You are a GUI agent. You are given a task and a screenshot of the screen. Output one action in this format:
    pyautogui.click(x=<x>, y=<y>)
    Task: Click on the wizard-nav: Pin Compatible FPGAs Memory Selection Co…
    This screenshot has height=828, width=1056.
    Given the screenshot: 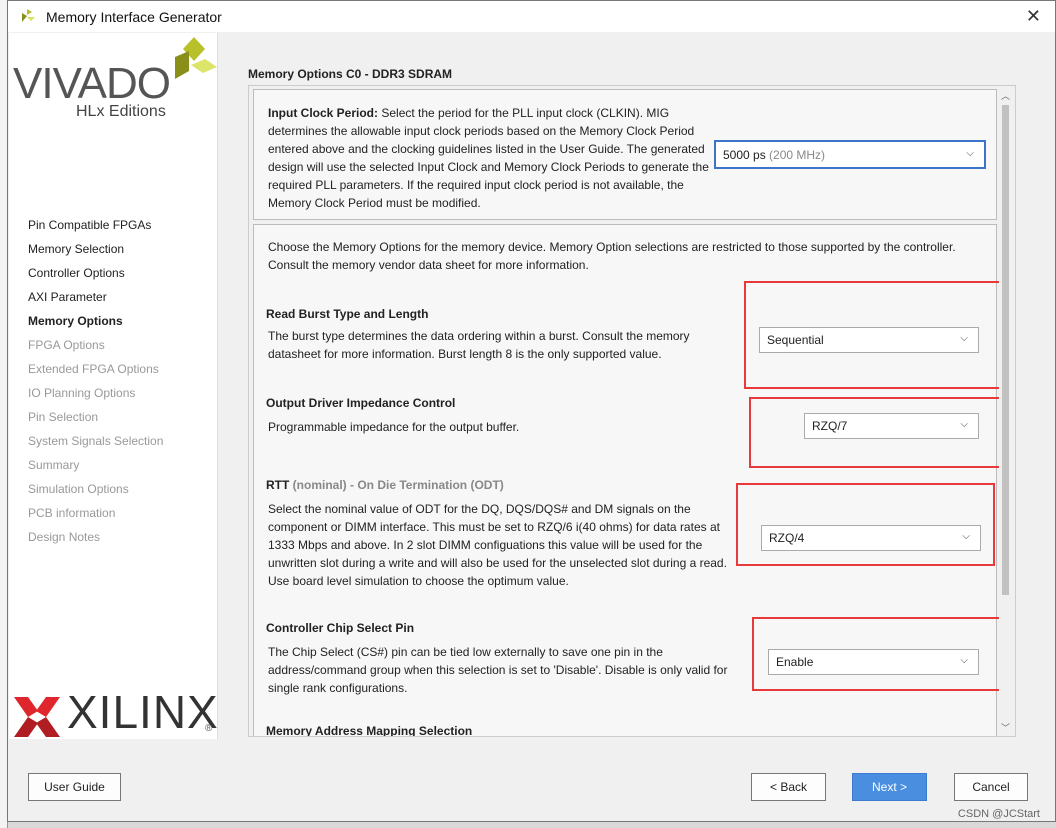 What is the action you would take?
    pyautogui.click(x=95, y=381)
    